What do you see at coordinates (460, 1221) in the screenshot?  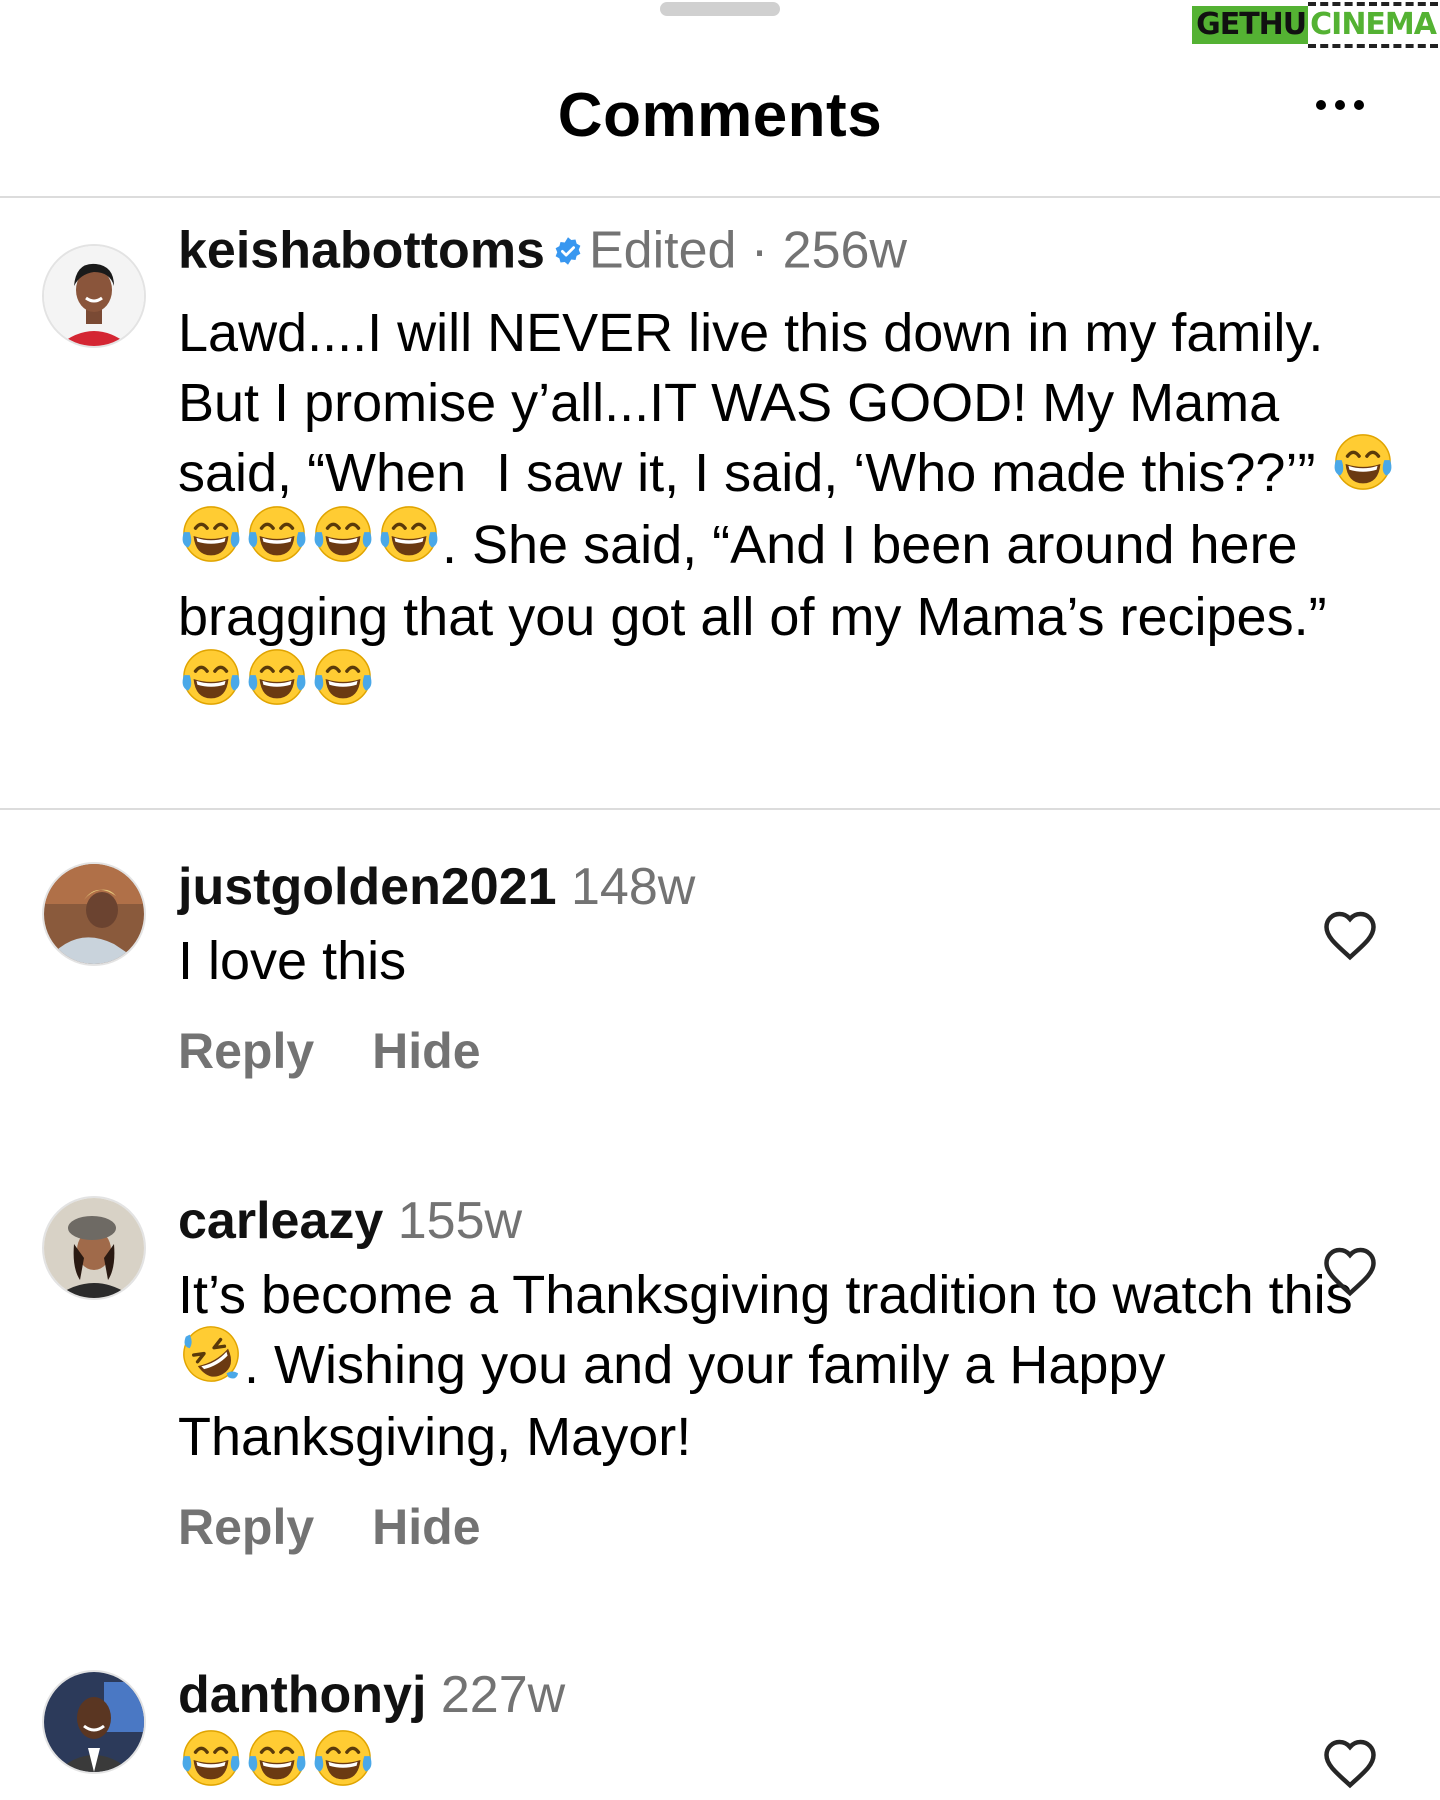 I see `comment-timestamp: 155w` at bounding box center [460, 1221].